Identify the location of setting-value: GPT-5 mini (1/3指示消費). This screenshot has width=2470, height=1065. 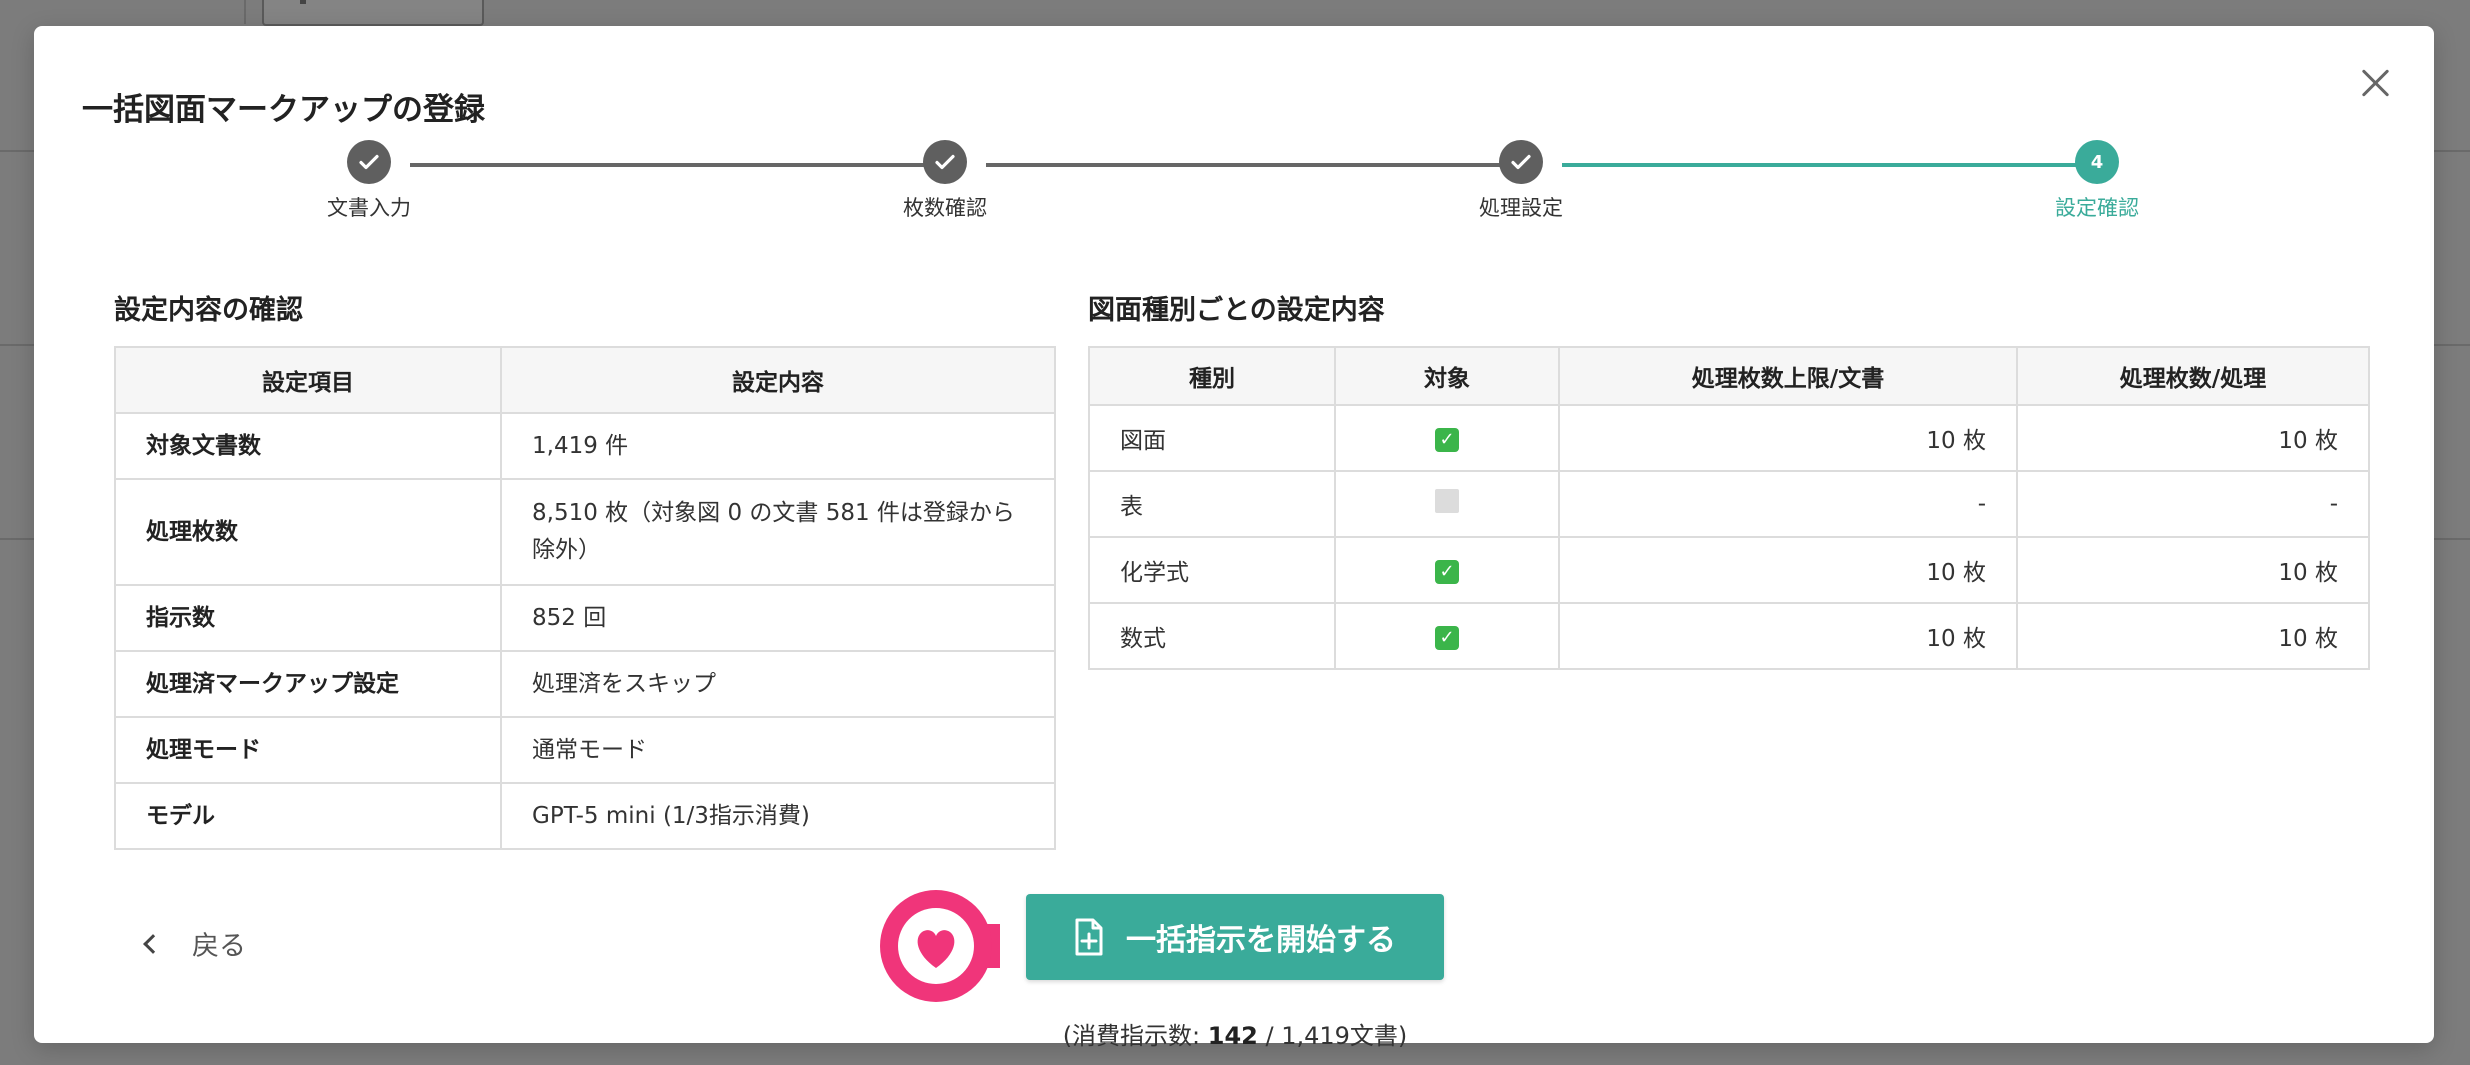
(778, 816).